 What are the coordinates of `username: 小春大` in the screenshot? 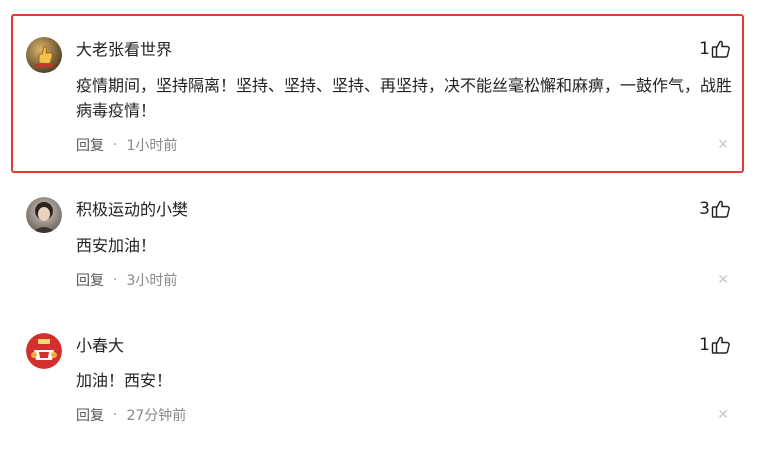 It's located at (100, 346).